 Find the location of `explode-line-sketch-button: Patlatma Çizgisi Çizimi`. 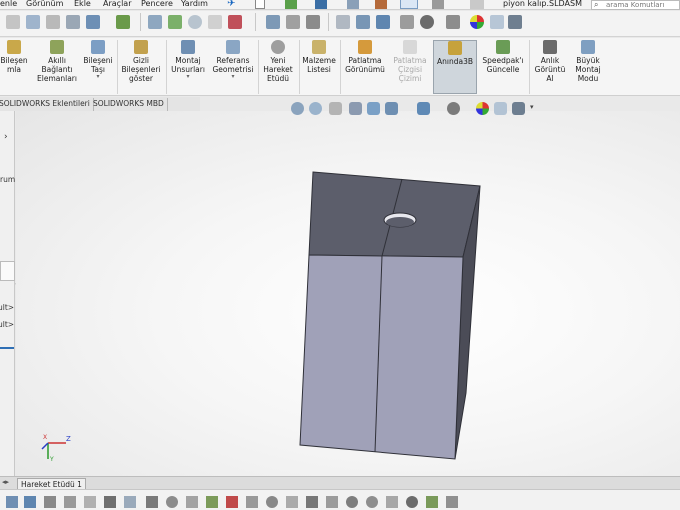

explode-line-sketch-button: Patlatma Çizgisi Çizimi is located at coordinates (410, 61).